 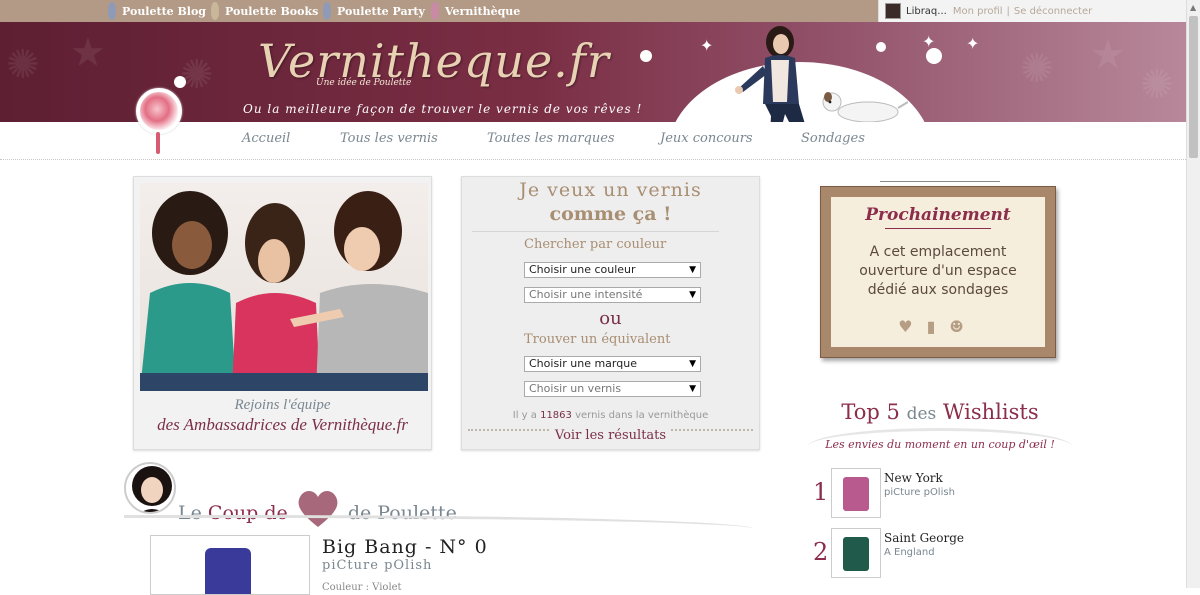 What do you see at coordinates (978, 11) in the screenshot?
I see `profile-link: Mon profil` at bounding box center [978, 11].